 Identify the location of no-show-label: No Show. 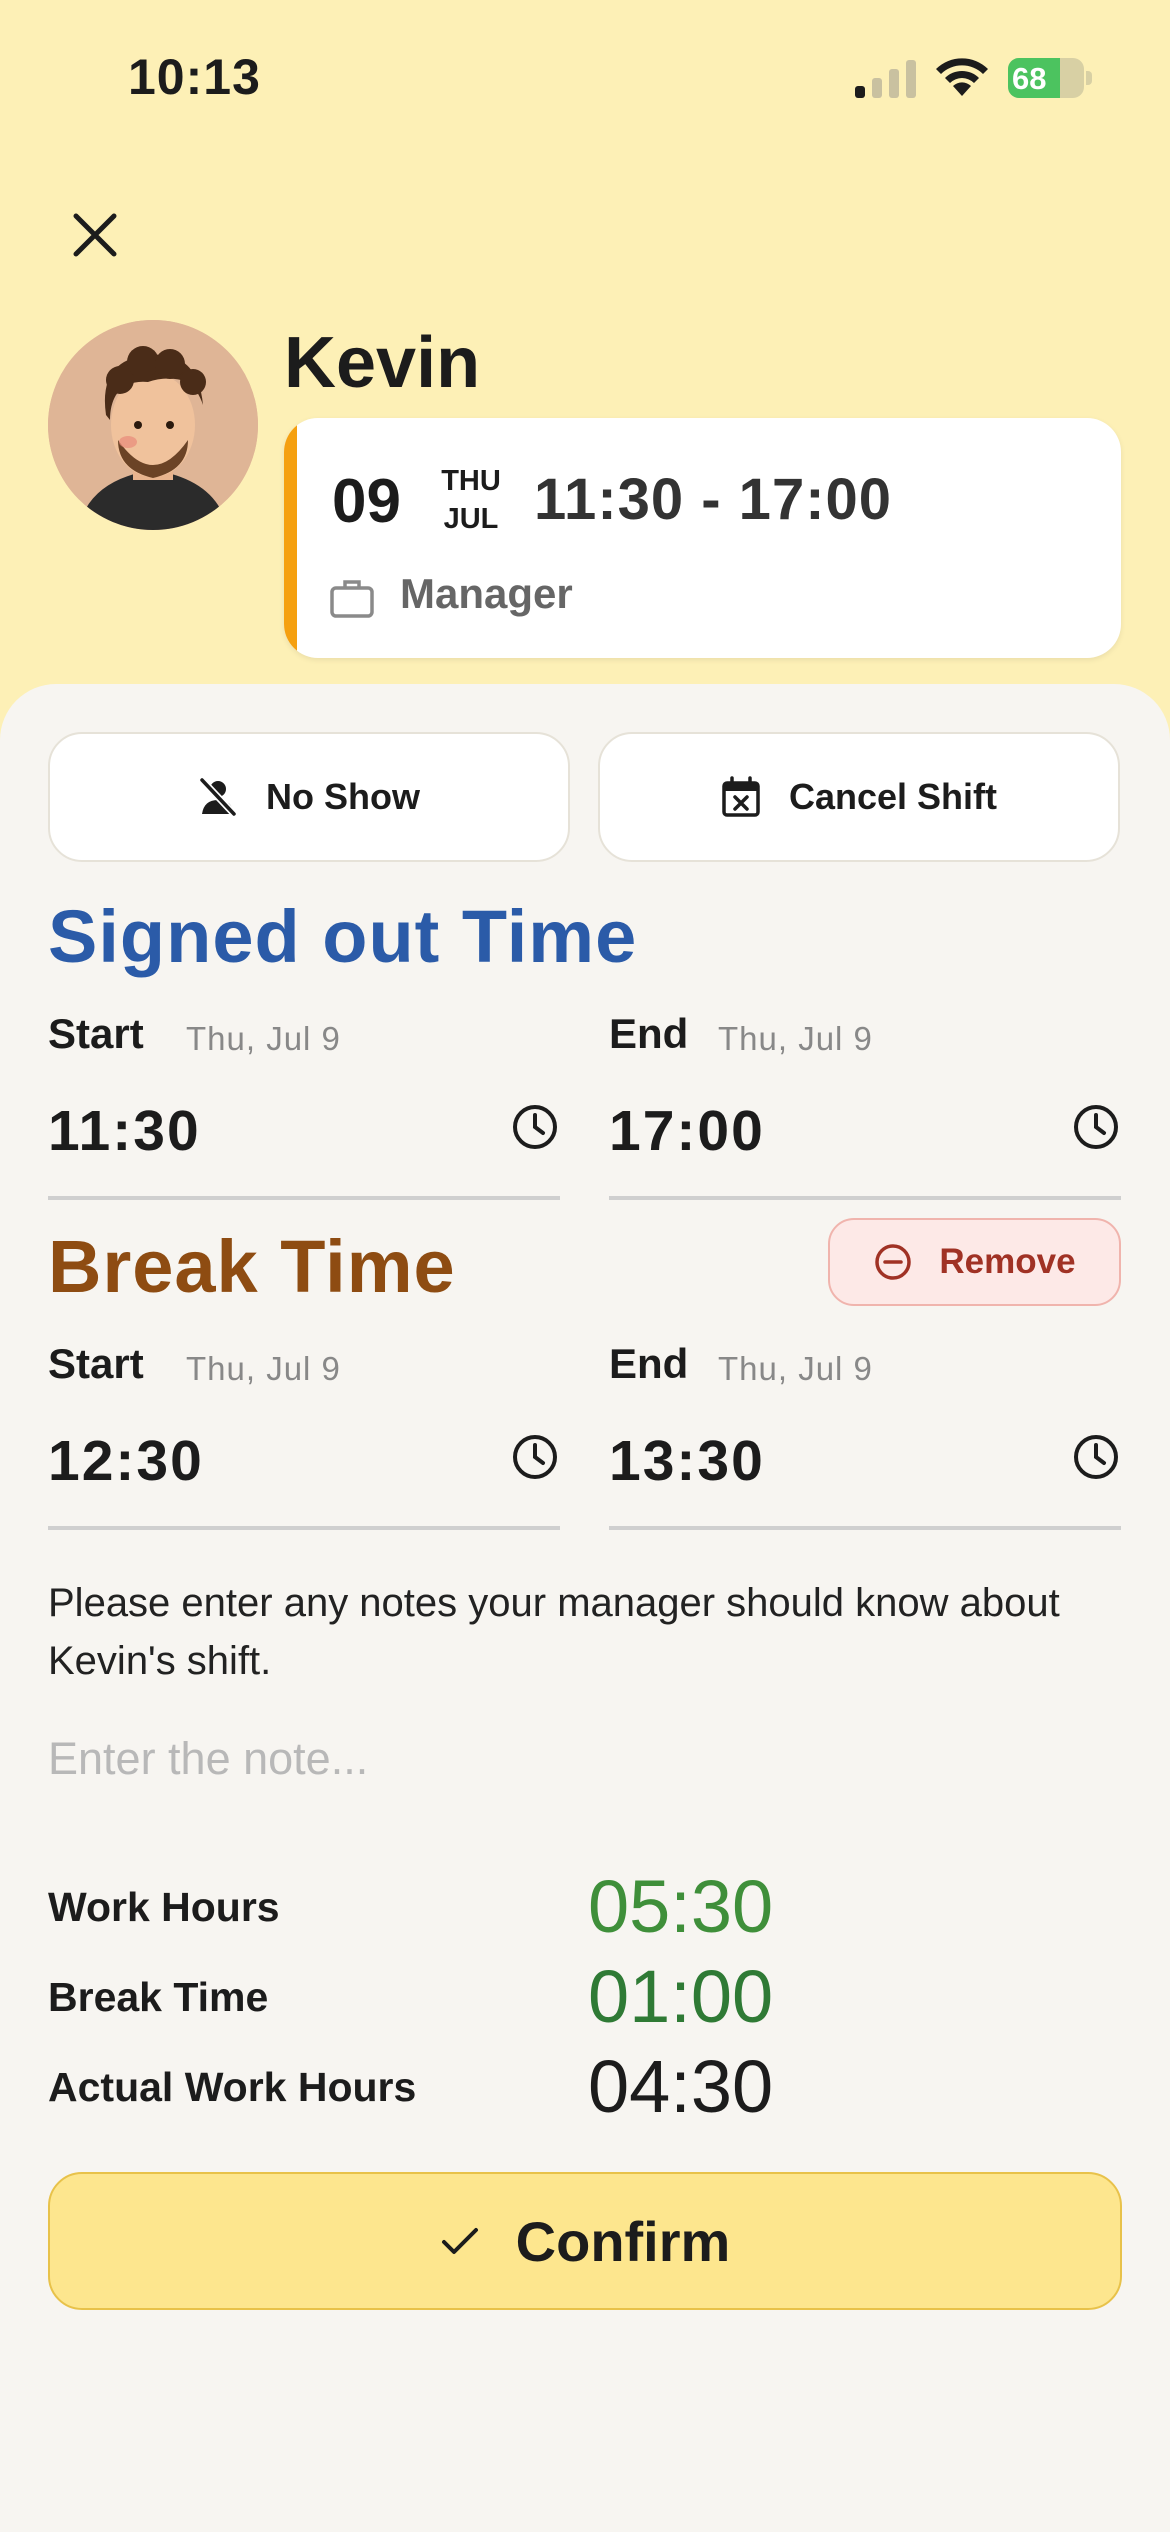
(343, 796).